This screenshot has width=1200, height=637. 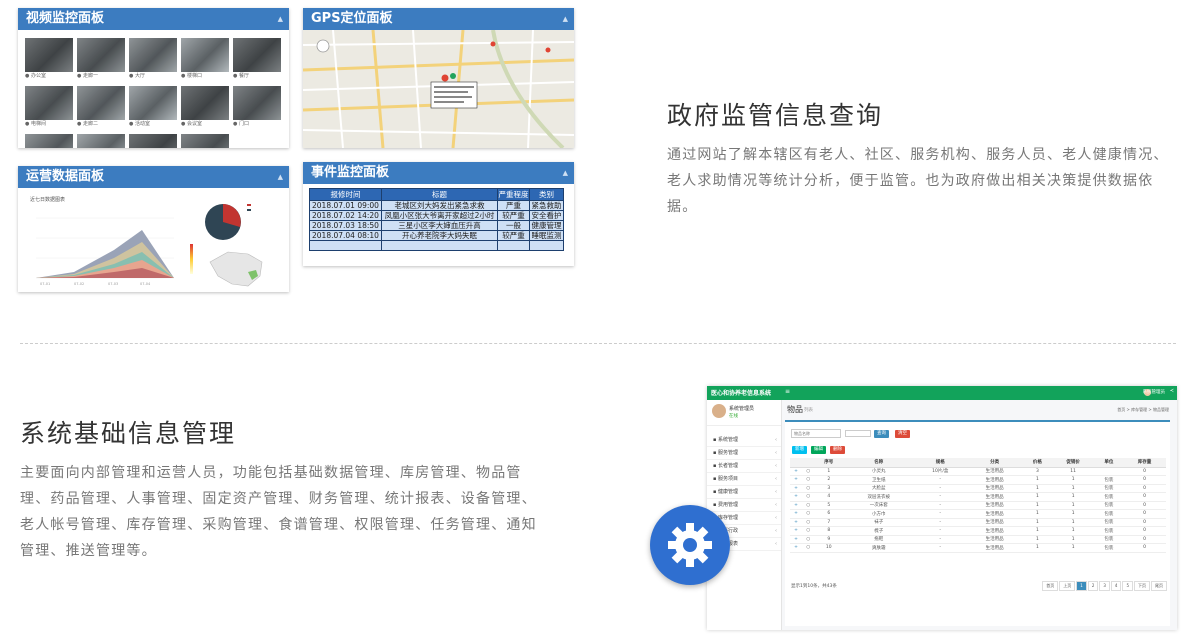 What do you see at coordinates (787, 391) in the screenshot?
I see `menu-toggle-icon: ≡` at bounding box center [787, 391].